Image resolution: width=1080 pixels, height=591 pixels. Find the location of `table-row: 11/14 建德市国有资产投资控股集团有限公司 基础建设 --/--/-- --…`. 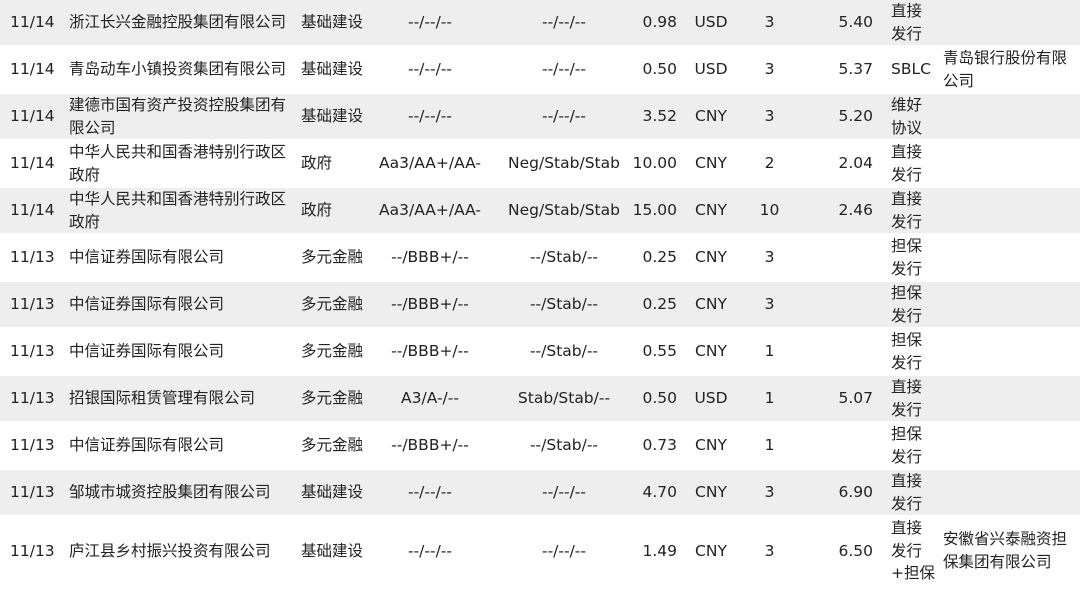

table-row: 11/14 建德市国有资产投资控股集团有限公司 基础建设 --/--/-- --… is located at coordinates (540, 117).